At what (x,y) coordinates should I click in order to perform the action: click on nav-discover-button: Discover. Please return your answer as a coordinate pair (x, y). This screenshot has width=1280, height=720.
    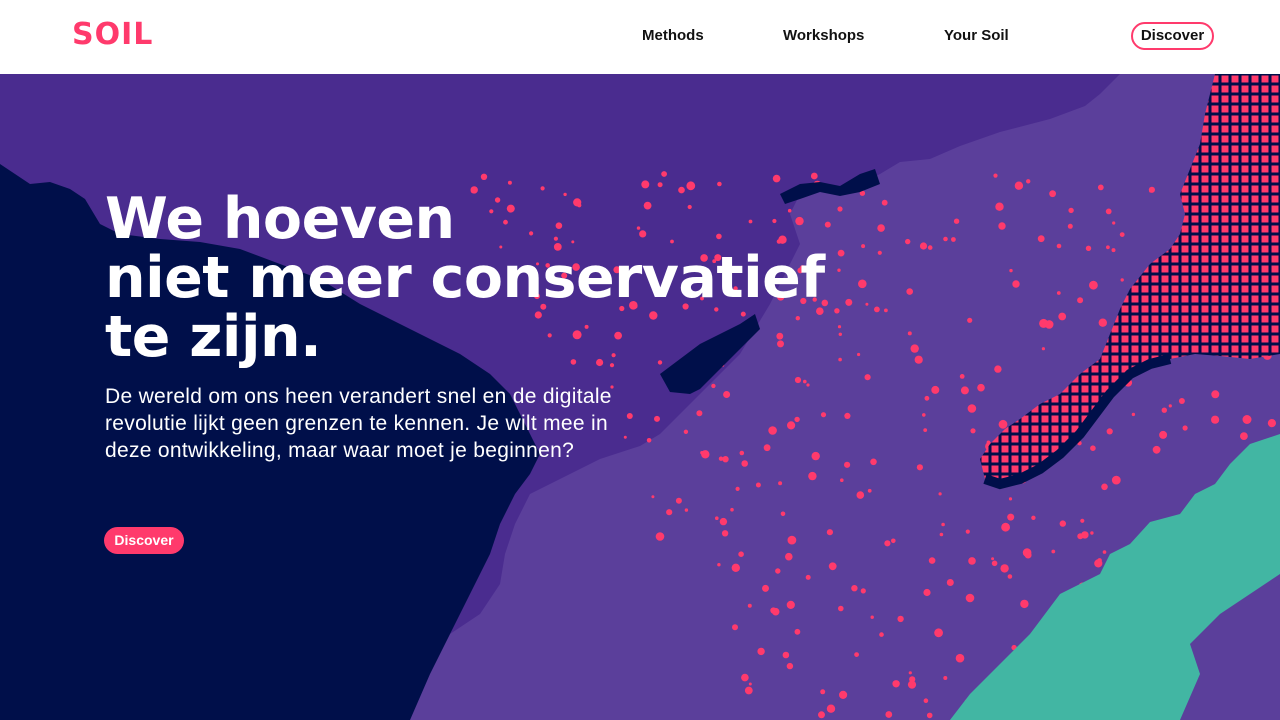
    Looking at the image, I should click on (1172, 36).